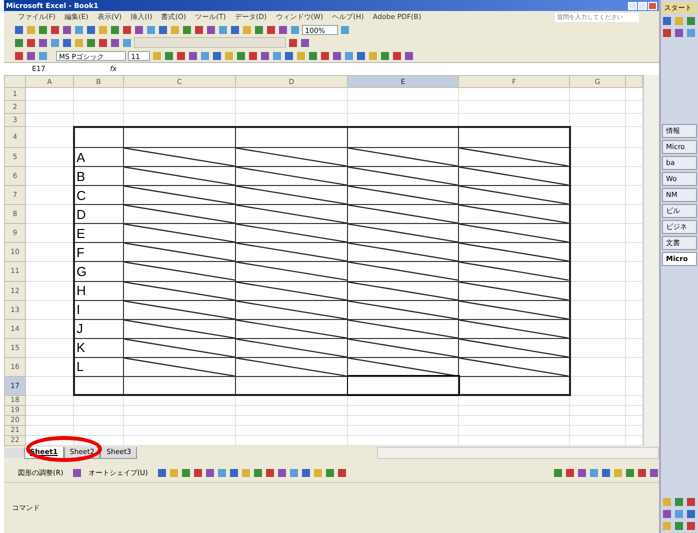 Image resolution: width=698 pixels, height=533 pixels. Describe the element at coordinates (651, 260) in the screenshot. I see `vertical-scrollbar` at that location.